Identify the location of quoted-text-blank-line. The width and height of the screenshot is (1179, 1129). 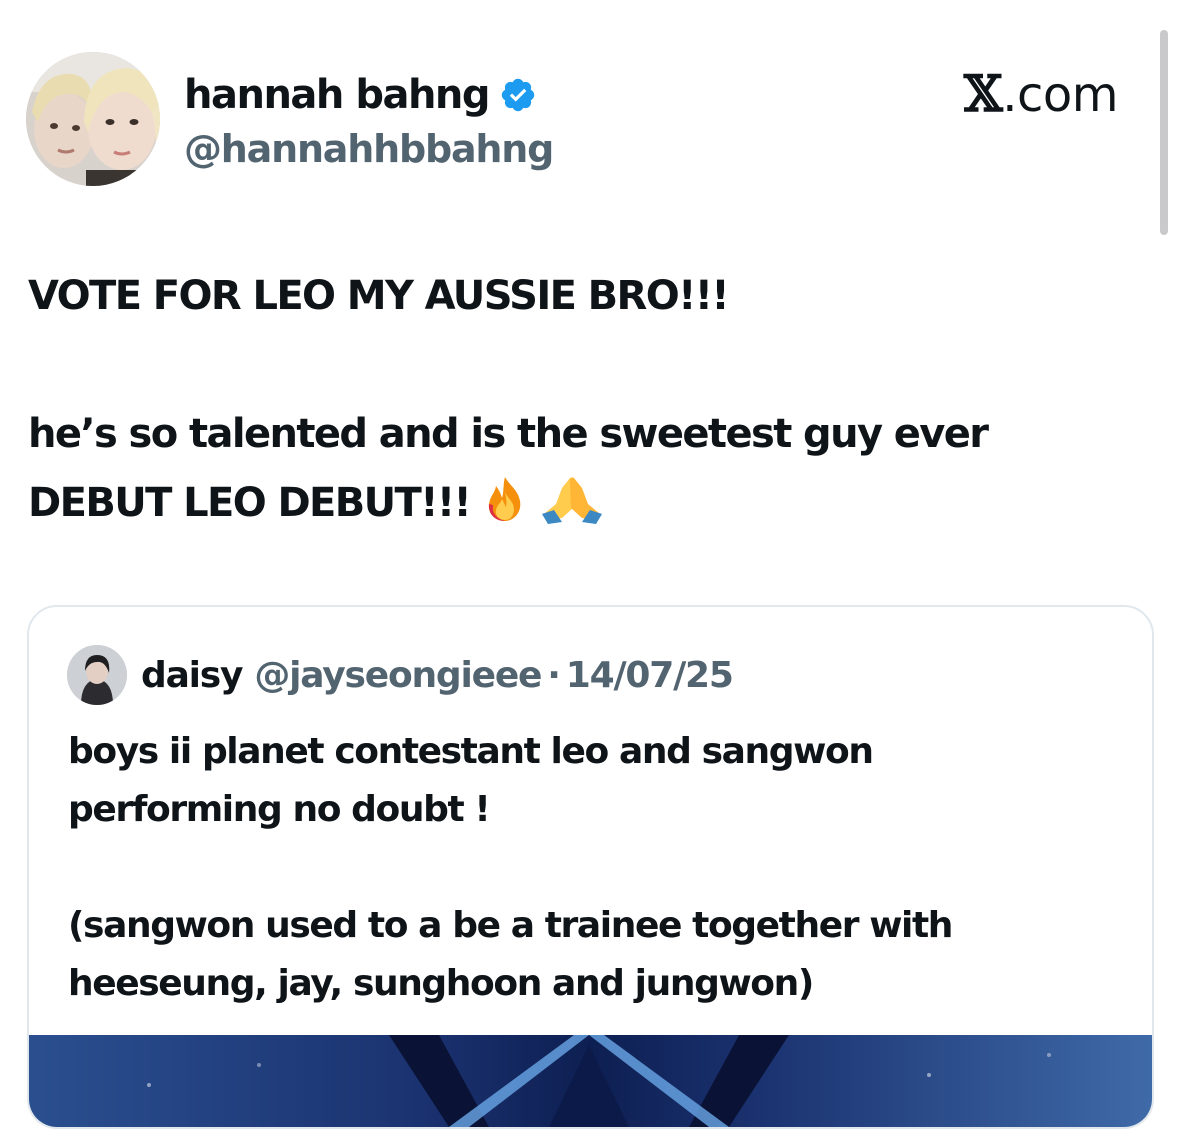
(598, 868).